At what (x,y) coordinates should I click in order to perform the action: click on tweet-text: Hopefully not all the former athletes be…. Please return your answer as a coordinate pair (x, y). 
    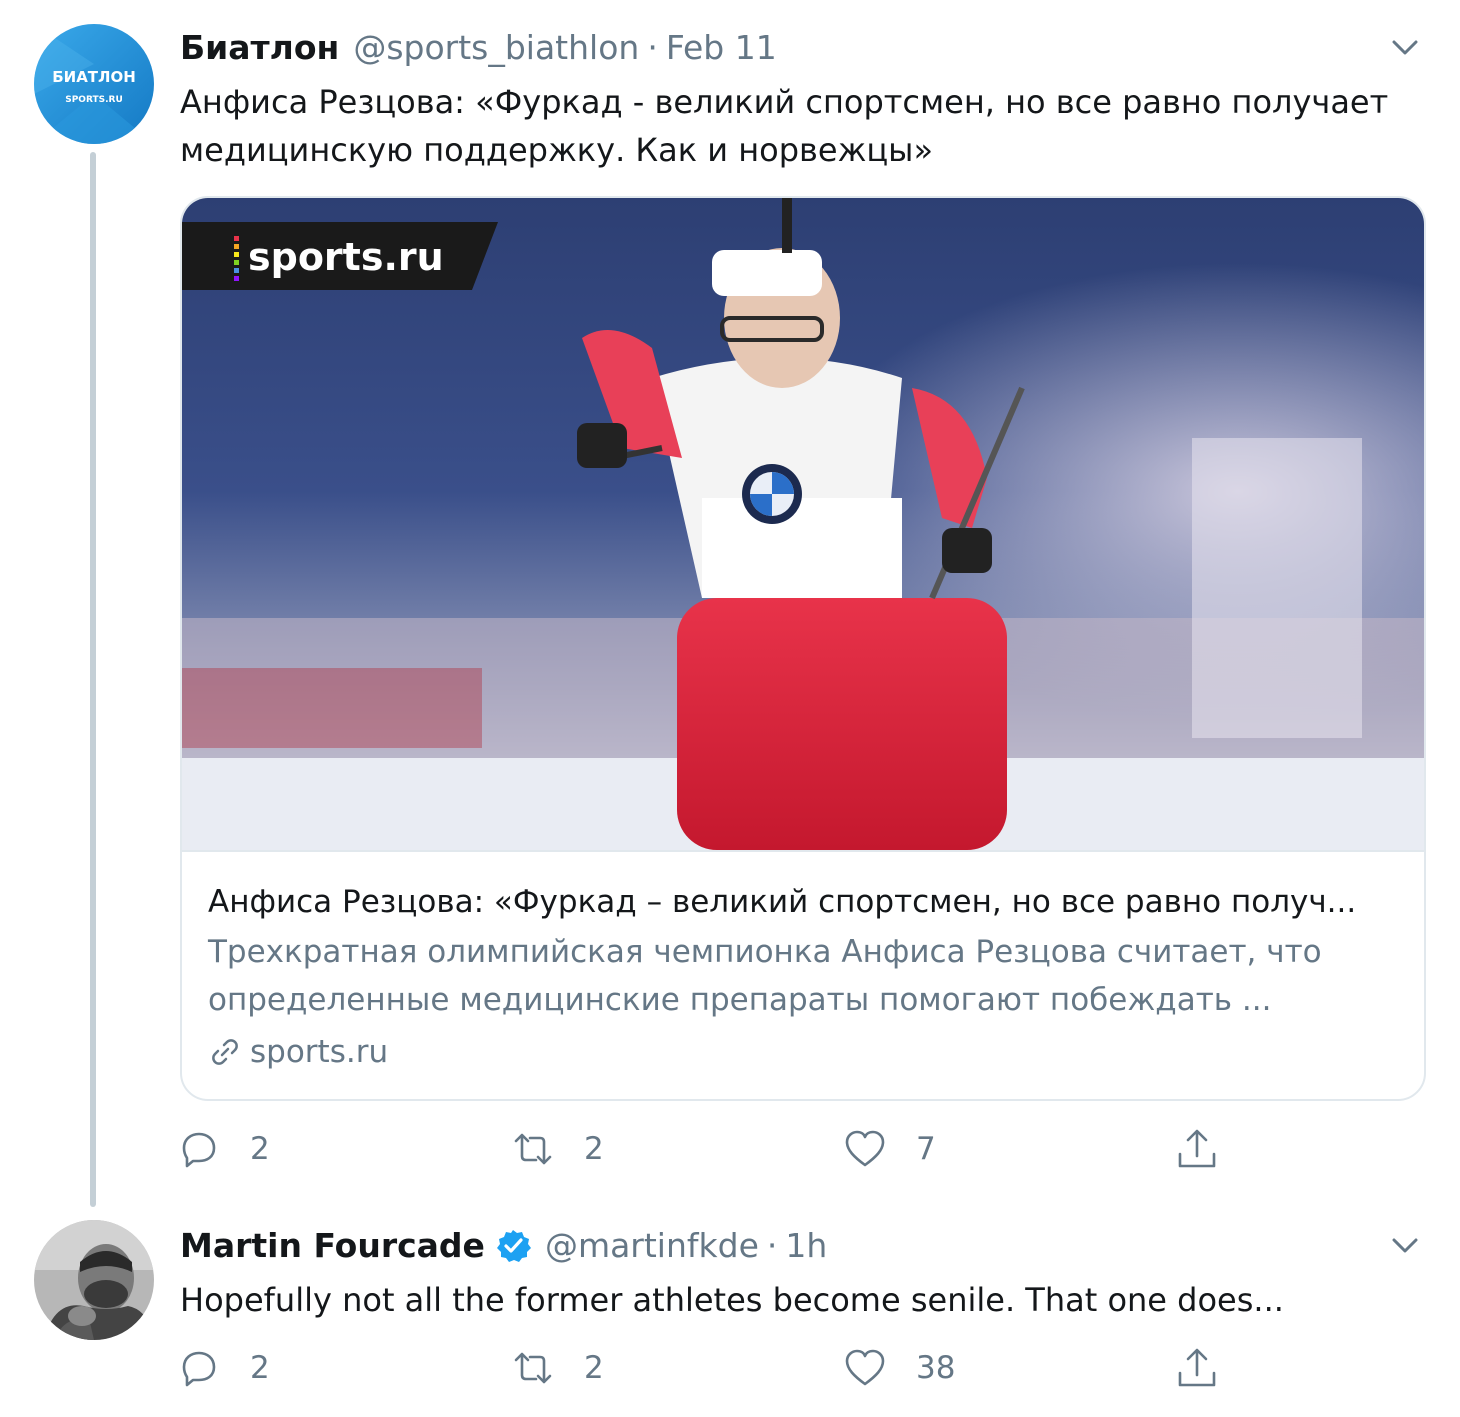
    Looking at the image, I should click on (732, 1300).